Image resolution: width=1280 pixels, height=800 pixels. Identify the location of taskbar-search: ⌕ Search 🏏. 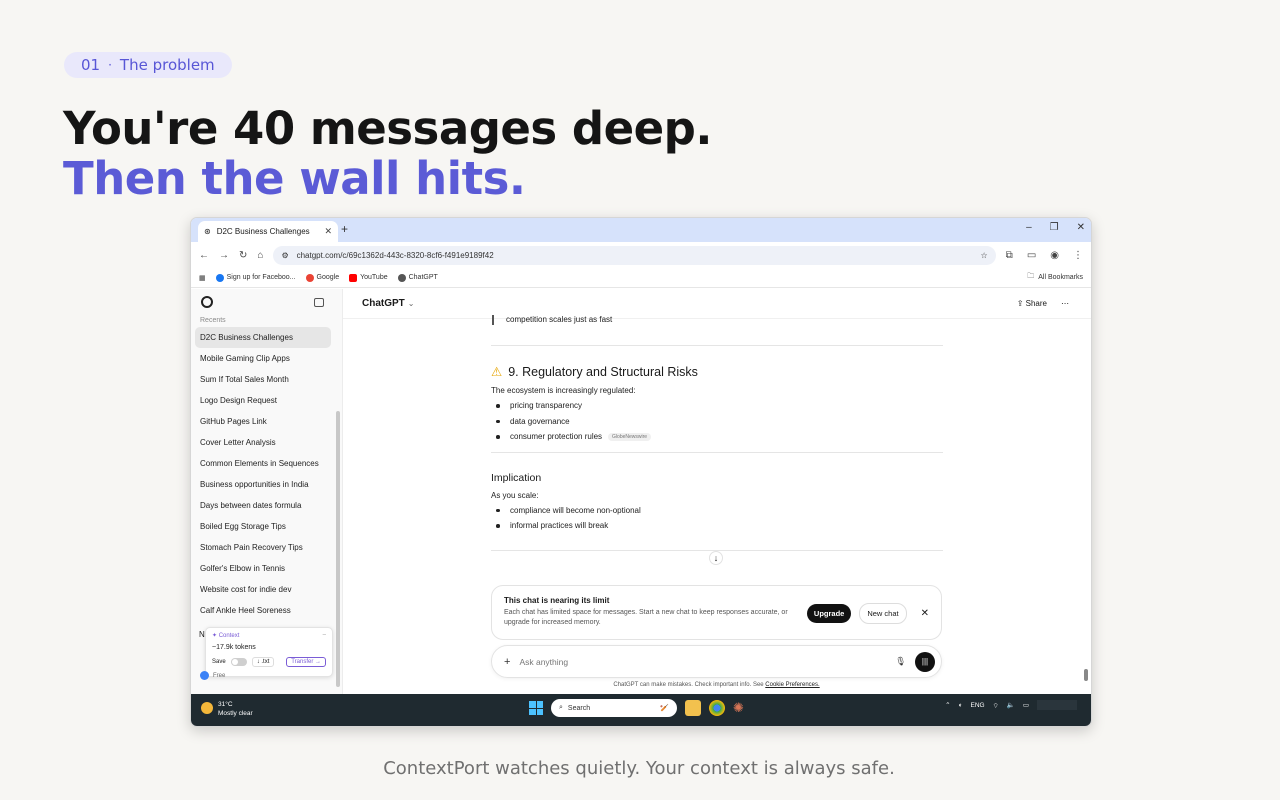
(614, 708).